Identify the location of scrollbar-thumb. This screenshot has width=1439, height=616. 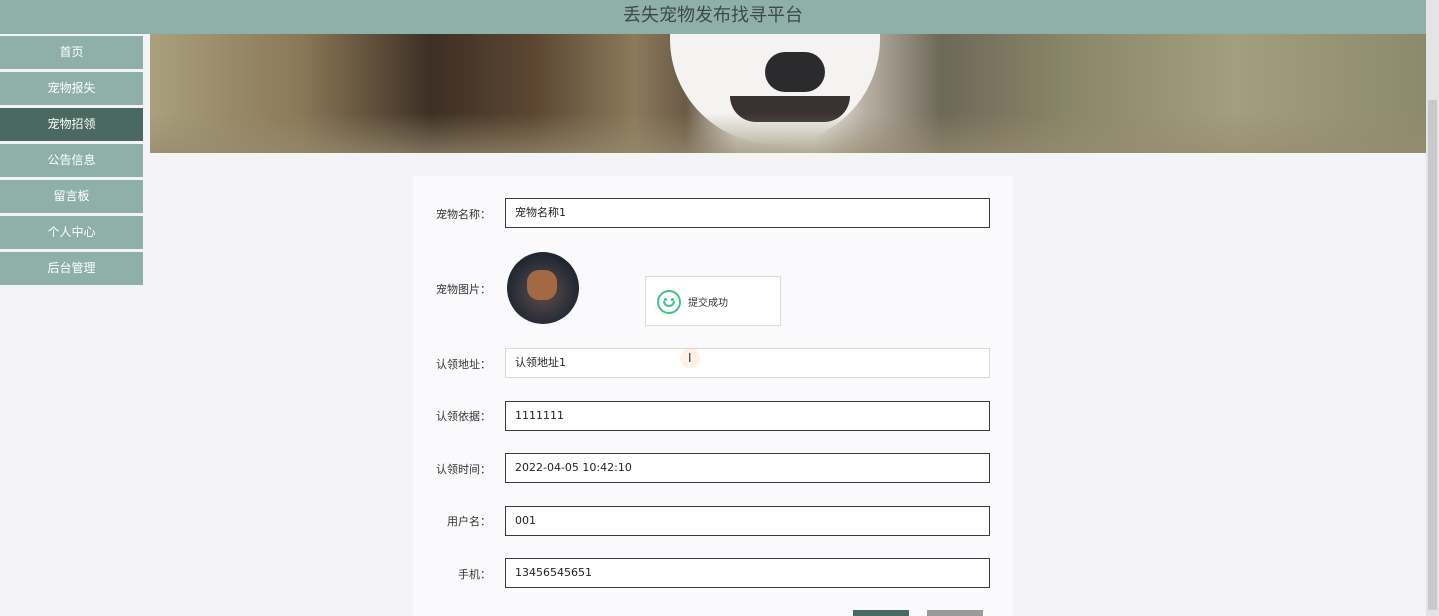
(1432, 355).